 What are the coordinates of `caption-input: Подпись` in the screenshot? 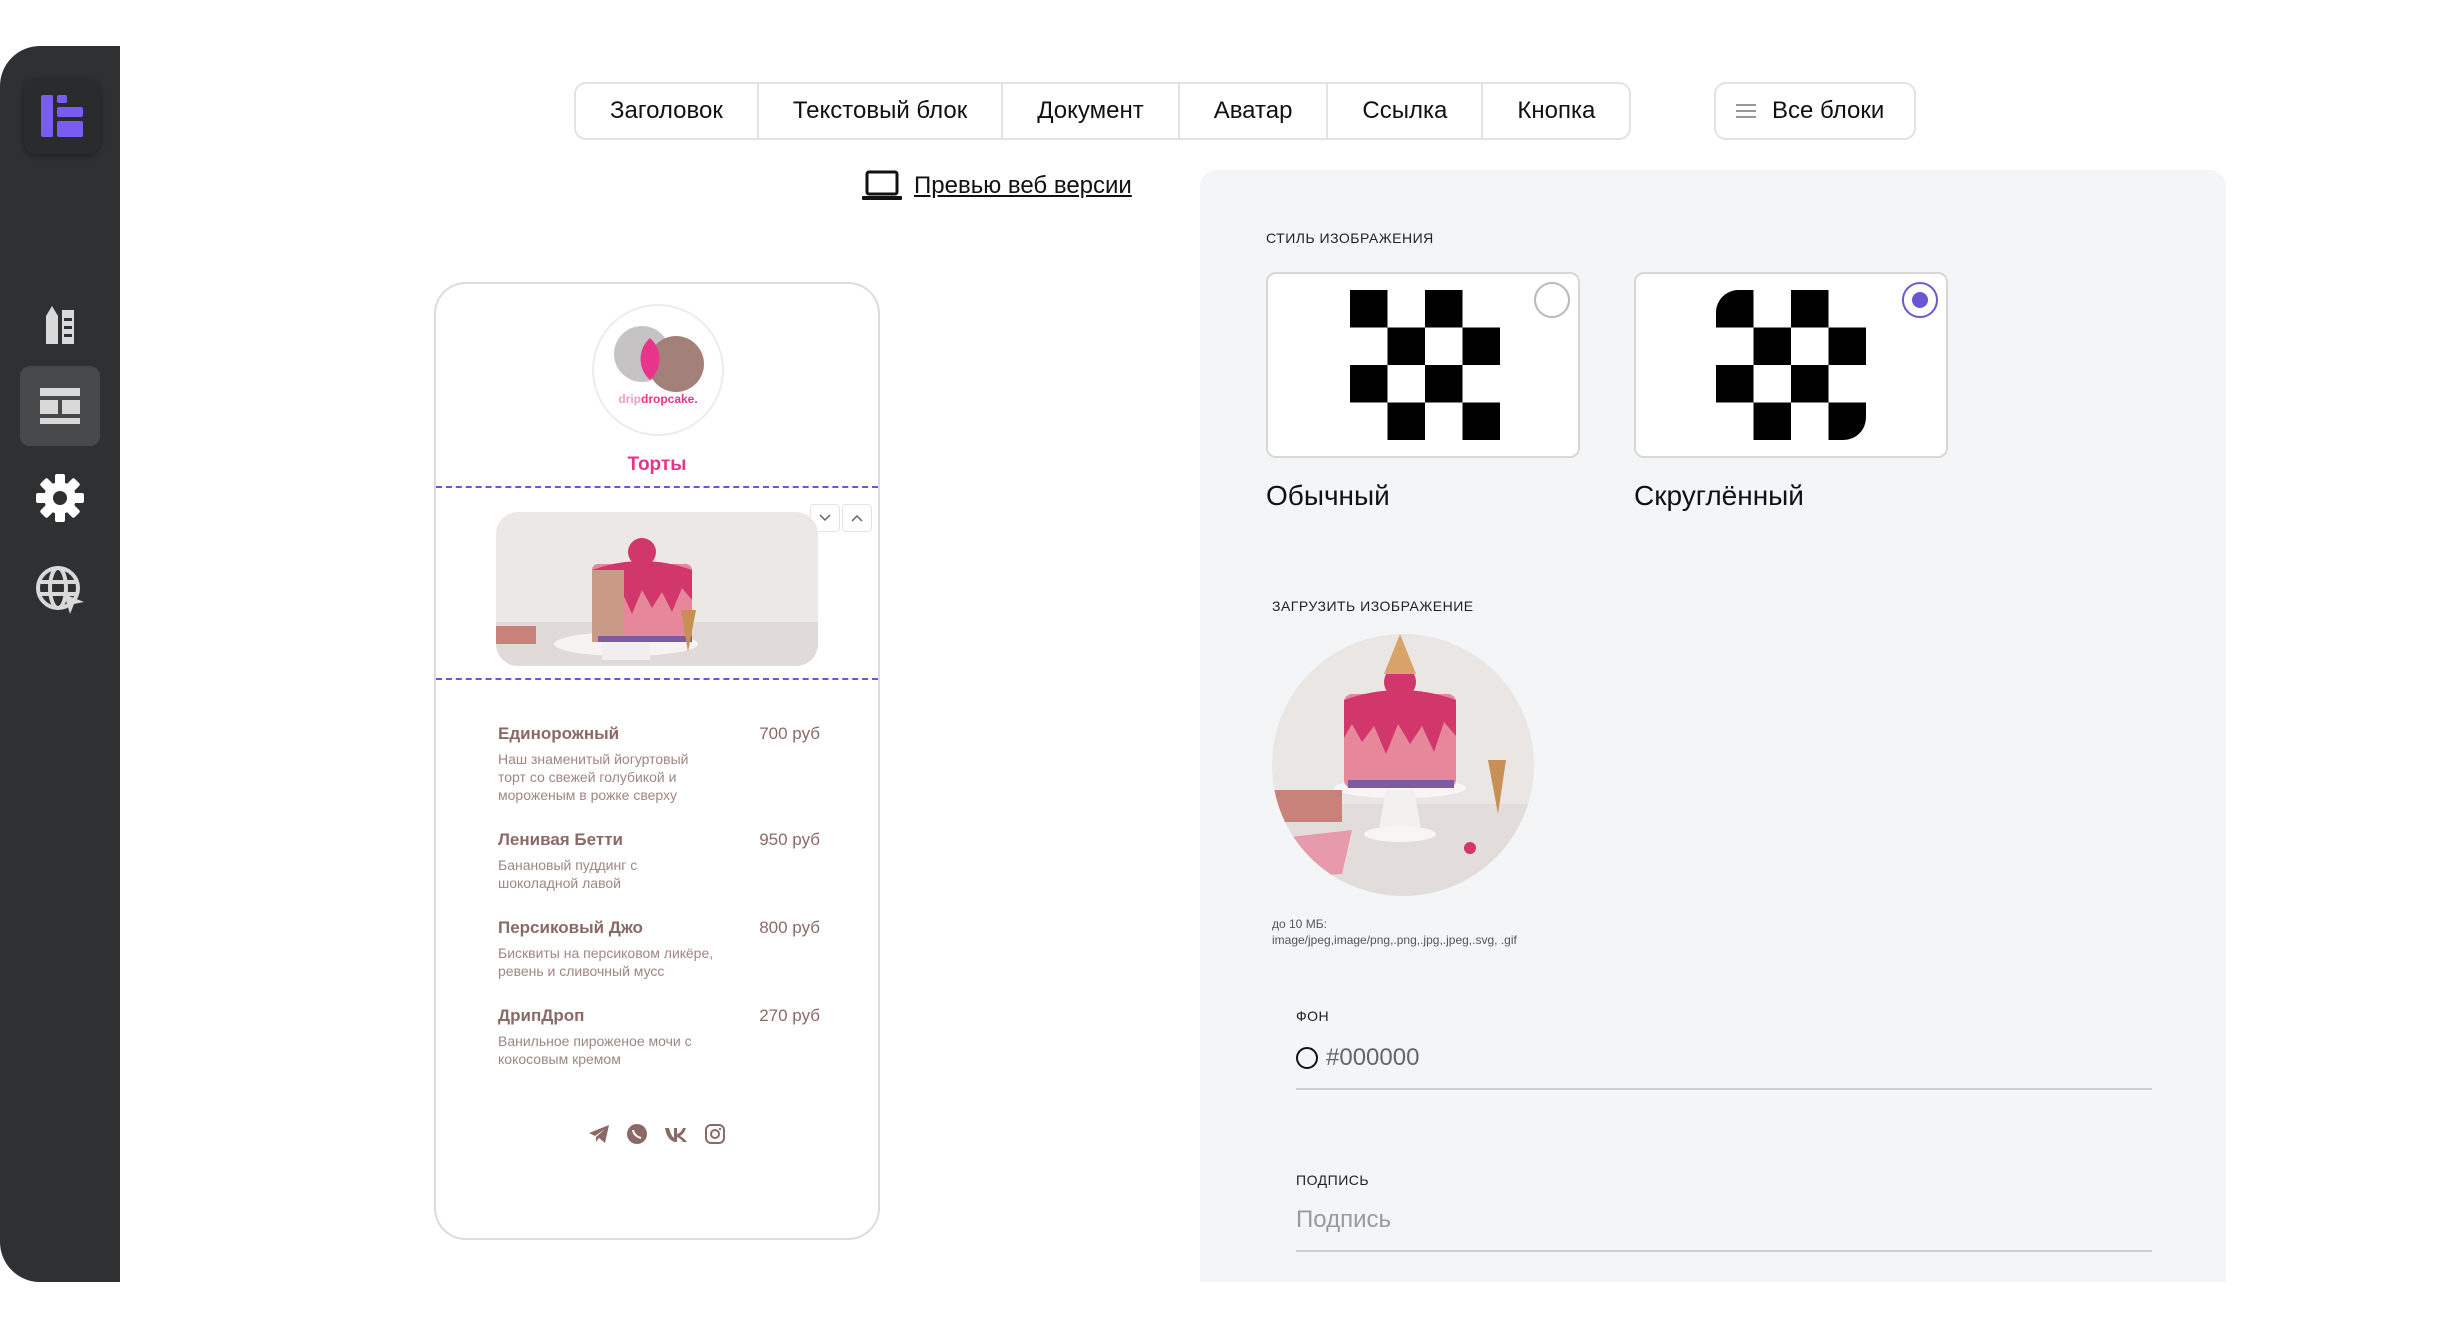 It's located at (1343, 1220).